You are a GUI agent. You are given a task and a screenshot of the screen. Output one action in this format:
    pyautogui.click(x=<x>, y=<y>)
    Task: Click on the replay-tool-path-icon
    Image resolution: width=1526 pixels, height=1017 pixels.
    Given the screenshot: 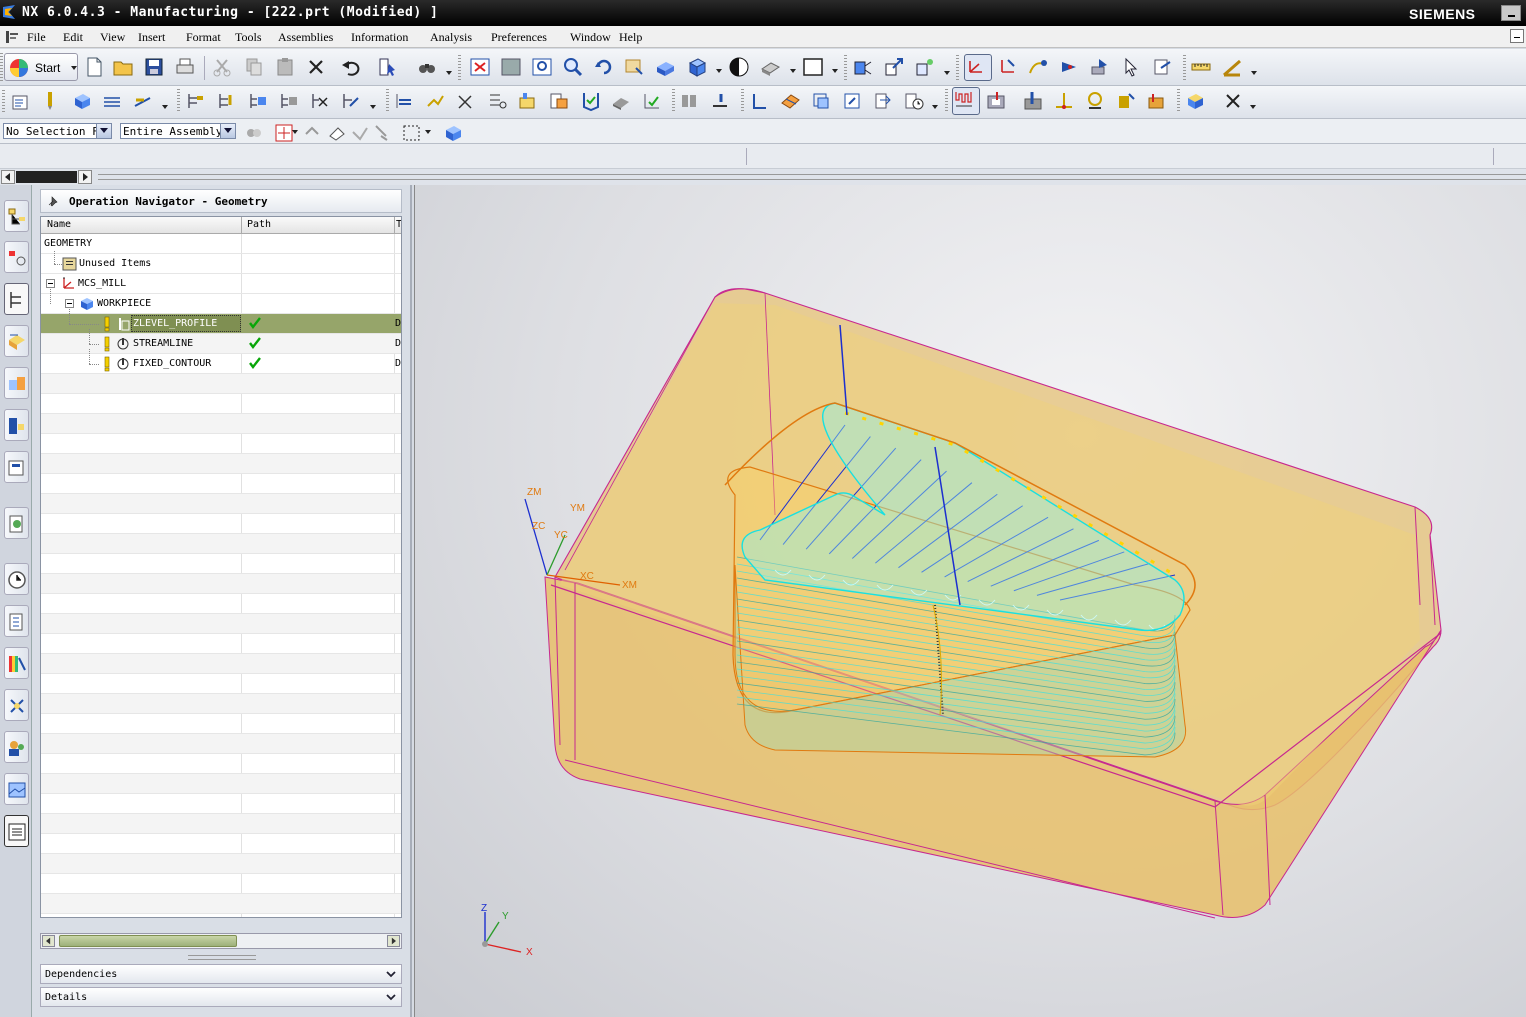 What is the action you would take?
    pyautogui.click(x=435, y=101)
    